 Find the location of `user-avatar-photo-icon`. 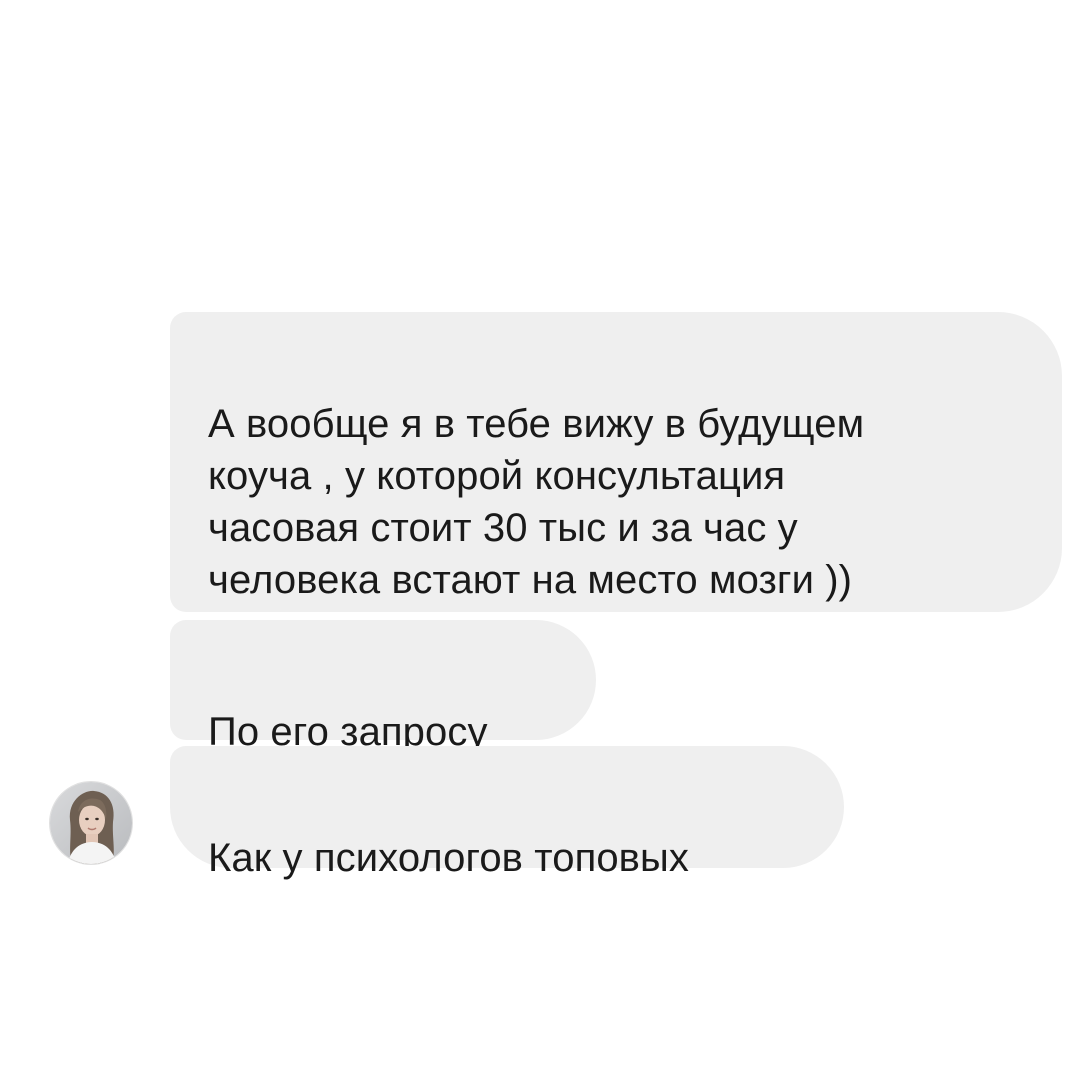

user-avatar-photo-icon is located at coordinates (91, 823).